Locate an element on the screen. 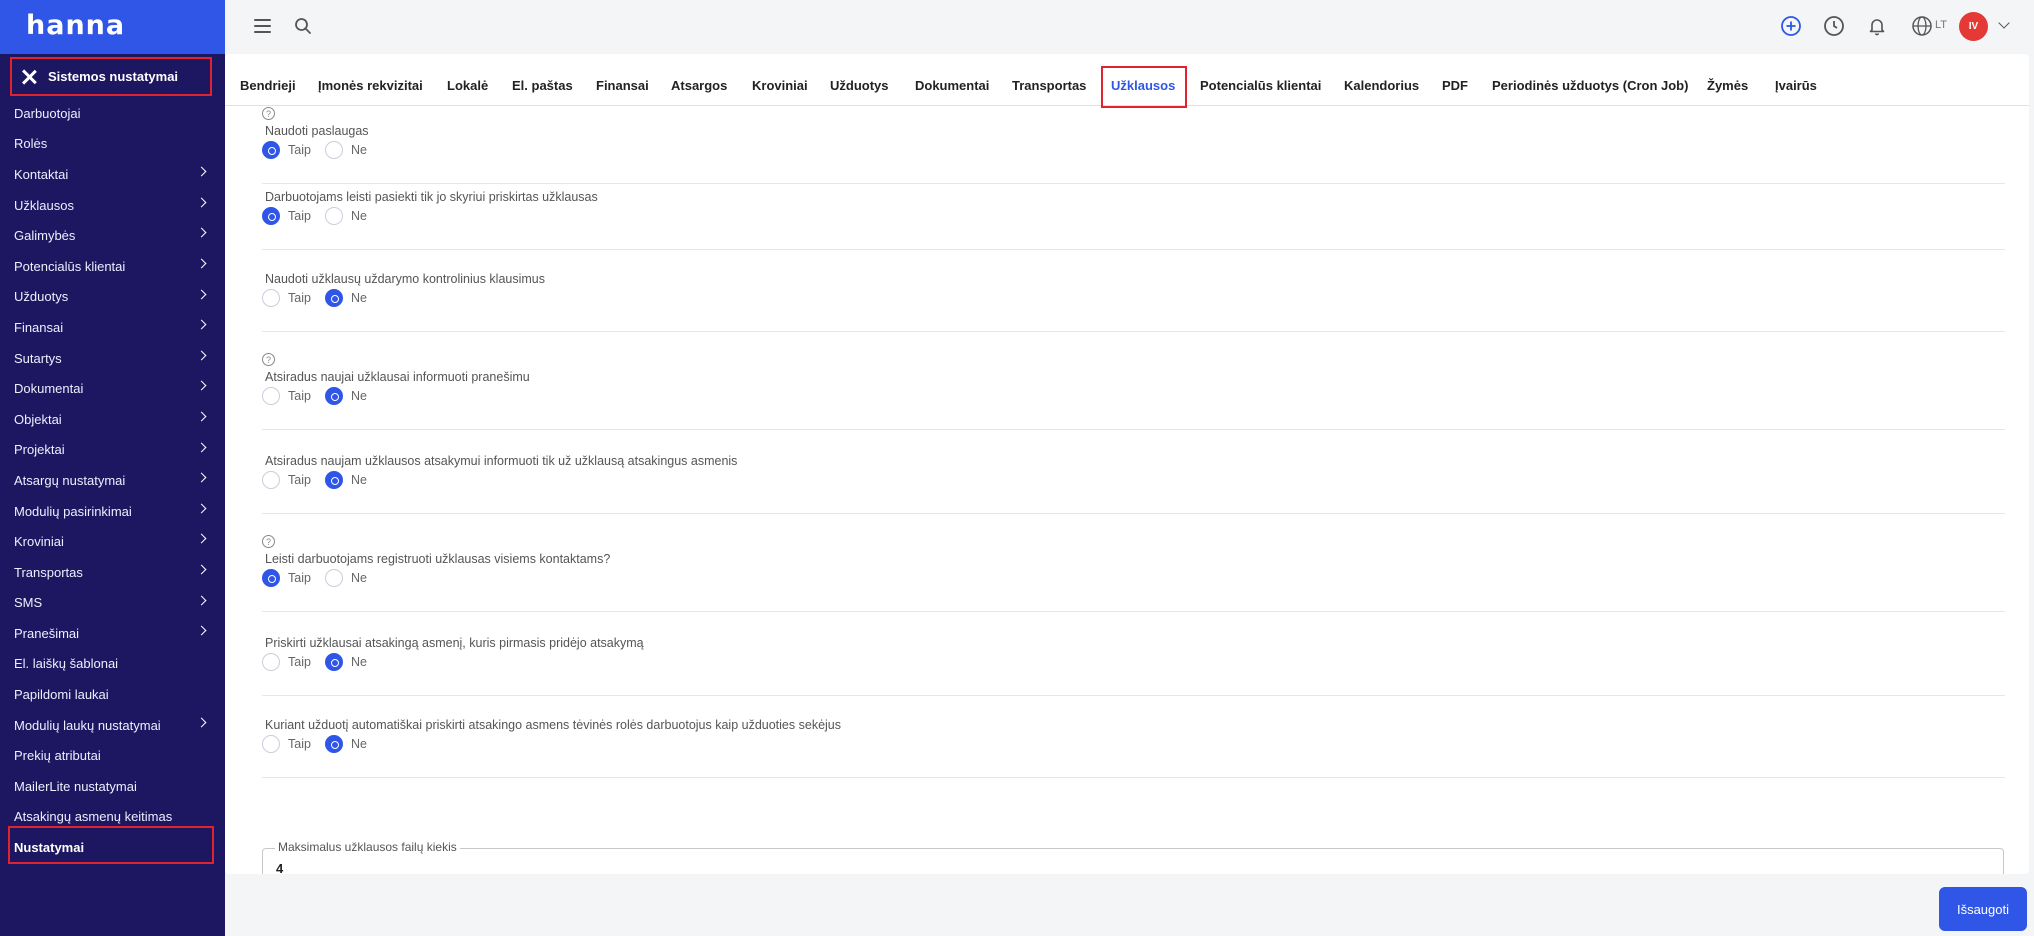 Image resolution: width=2034 pixels, height=936 pixels. tab: El. paštas is located at coordinates (542, 85).